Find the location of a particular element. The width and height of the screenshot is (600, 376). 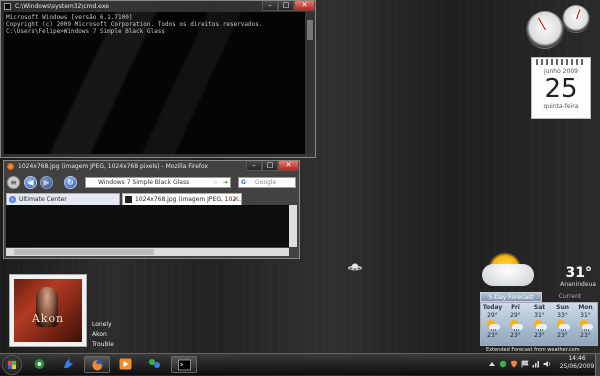

cmd-title: C:\Windows\system32\cmd.exe is located at coordinates (62, 6).